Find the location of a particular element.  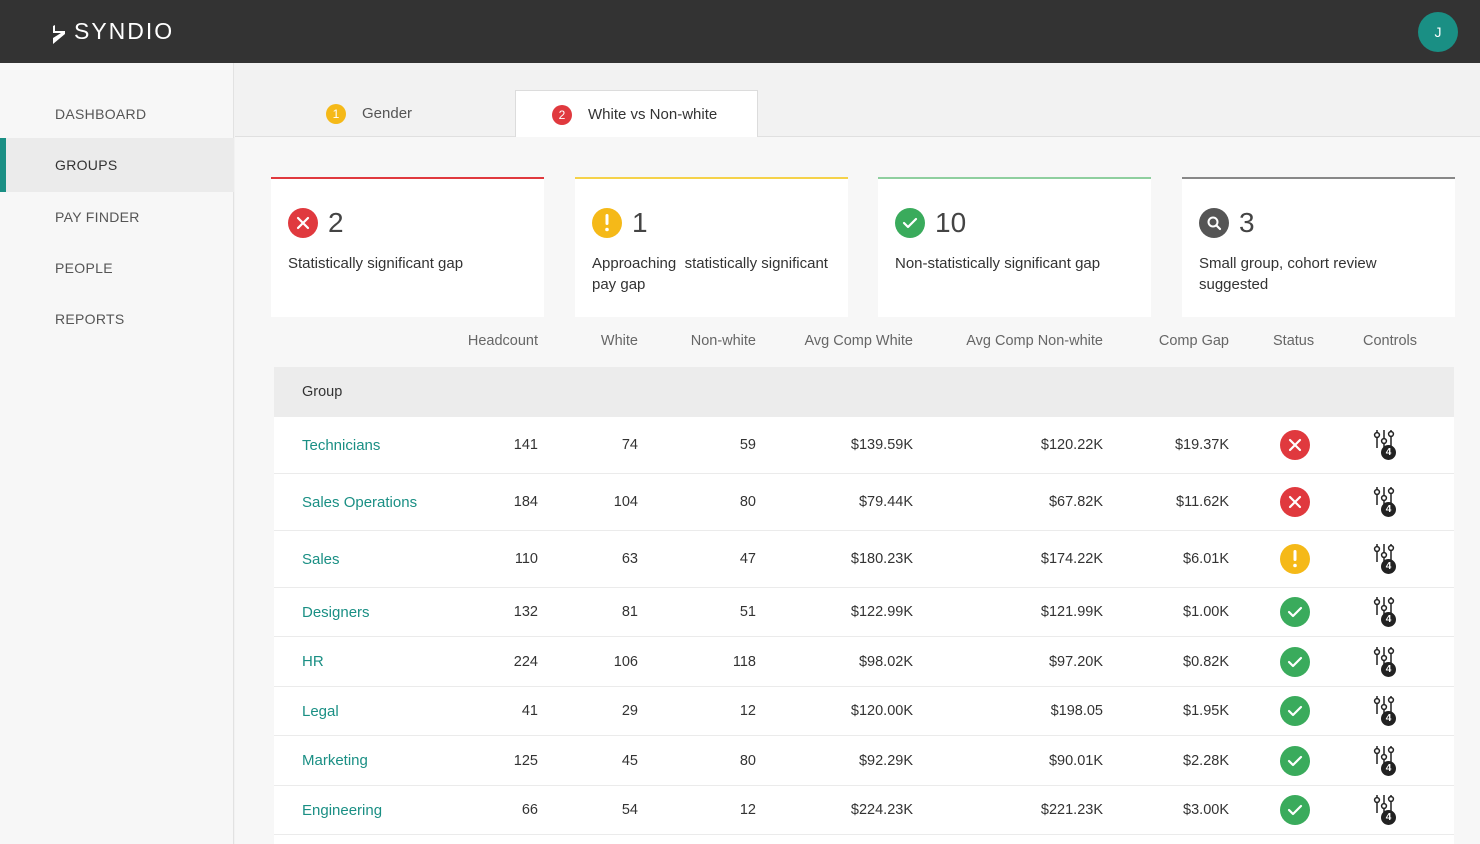

sidebar-item-groups: GROUPS is located at coordinates (117, 165).